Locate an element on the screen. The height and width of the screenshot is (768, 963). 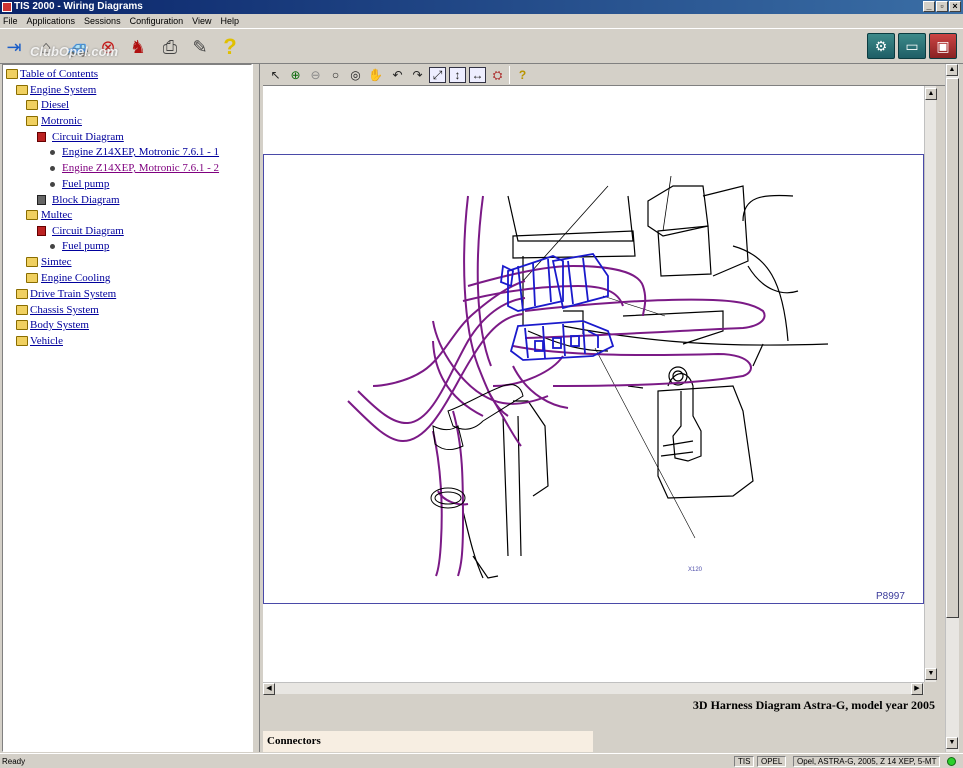
content-vertical-scrollbar: ▲ ▼ is located at coordinates (952, 408).